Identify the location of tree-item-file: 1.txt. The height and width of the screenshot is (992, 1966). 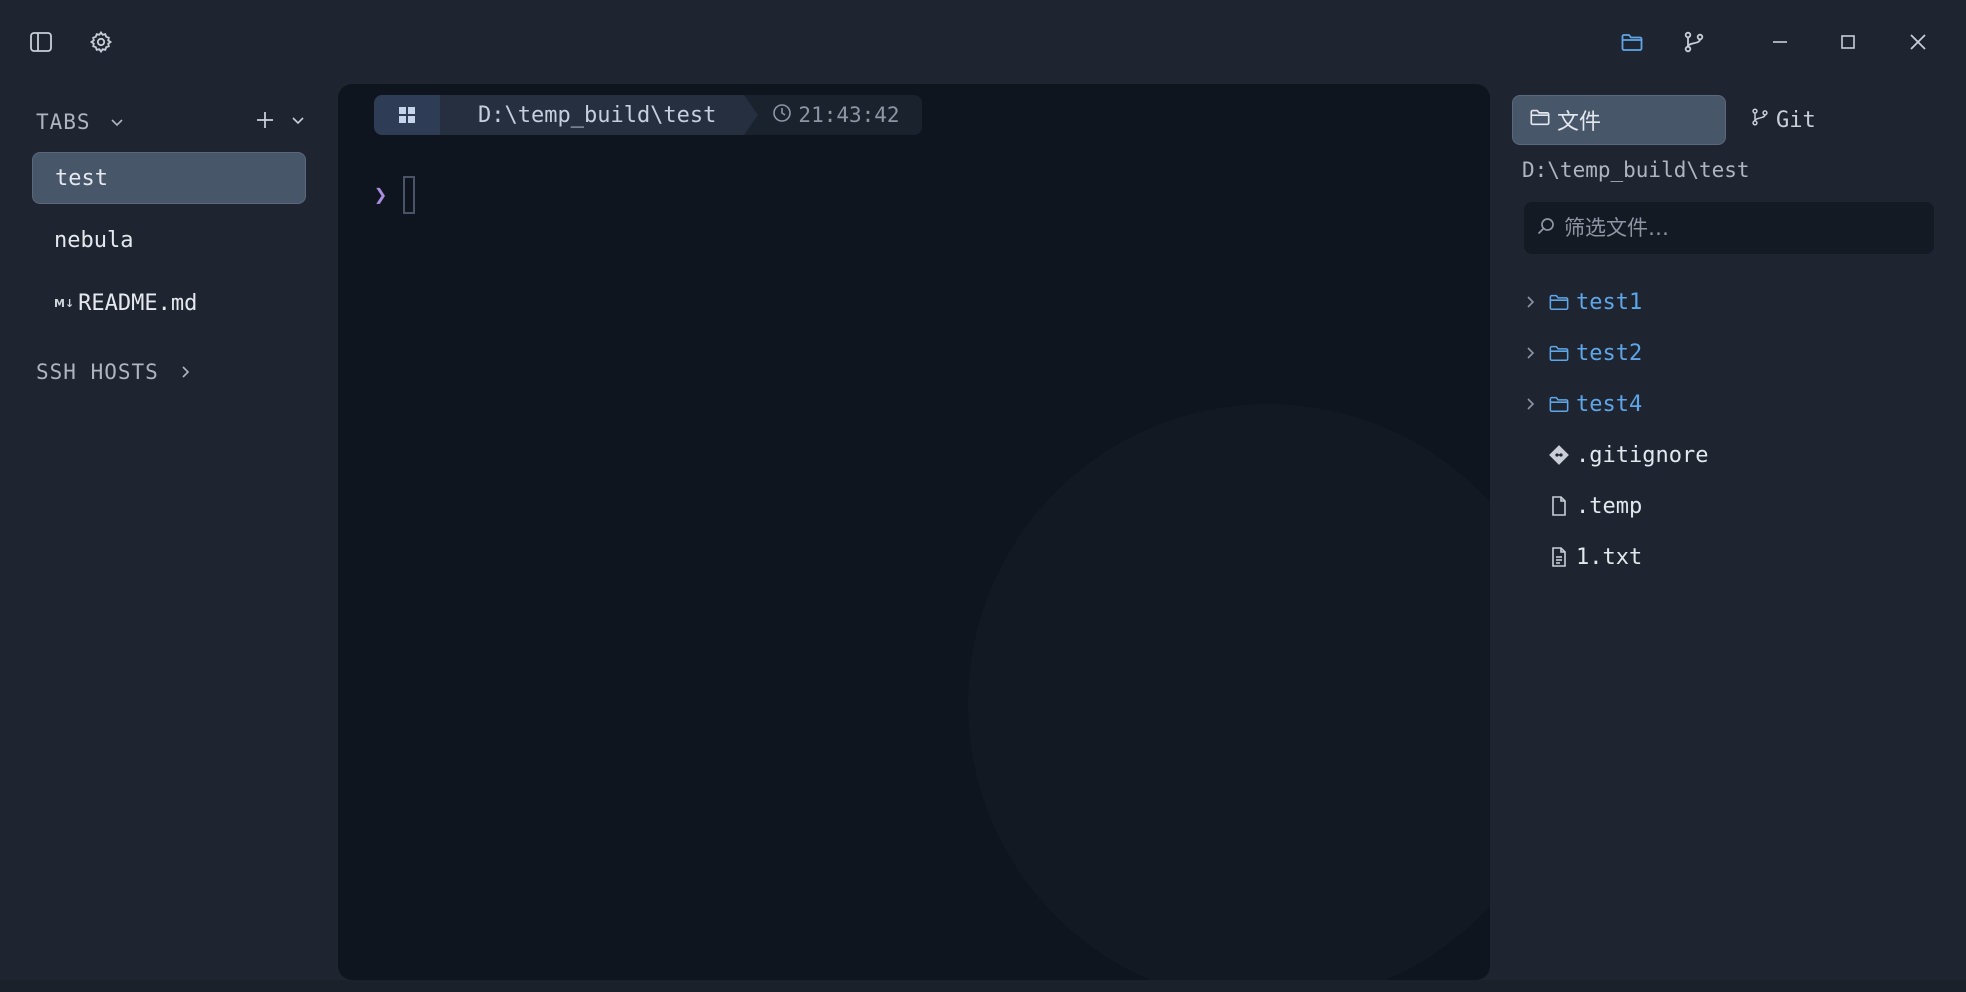
(1581, 557).